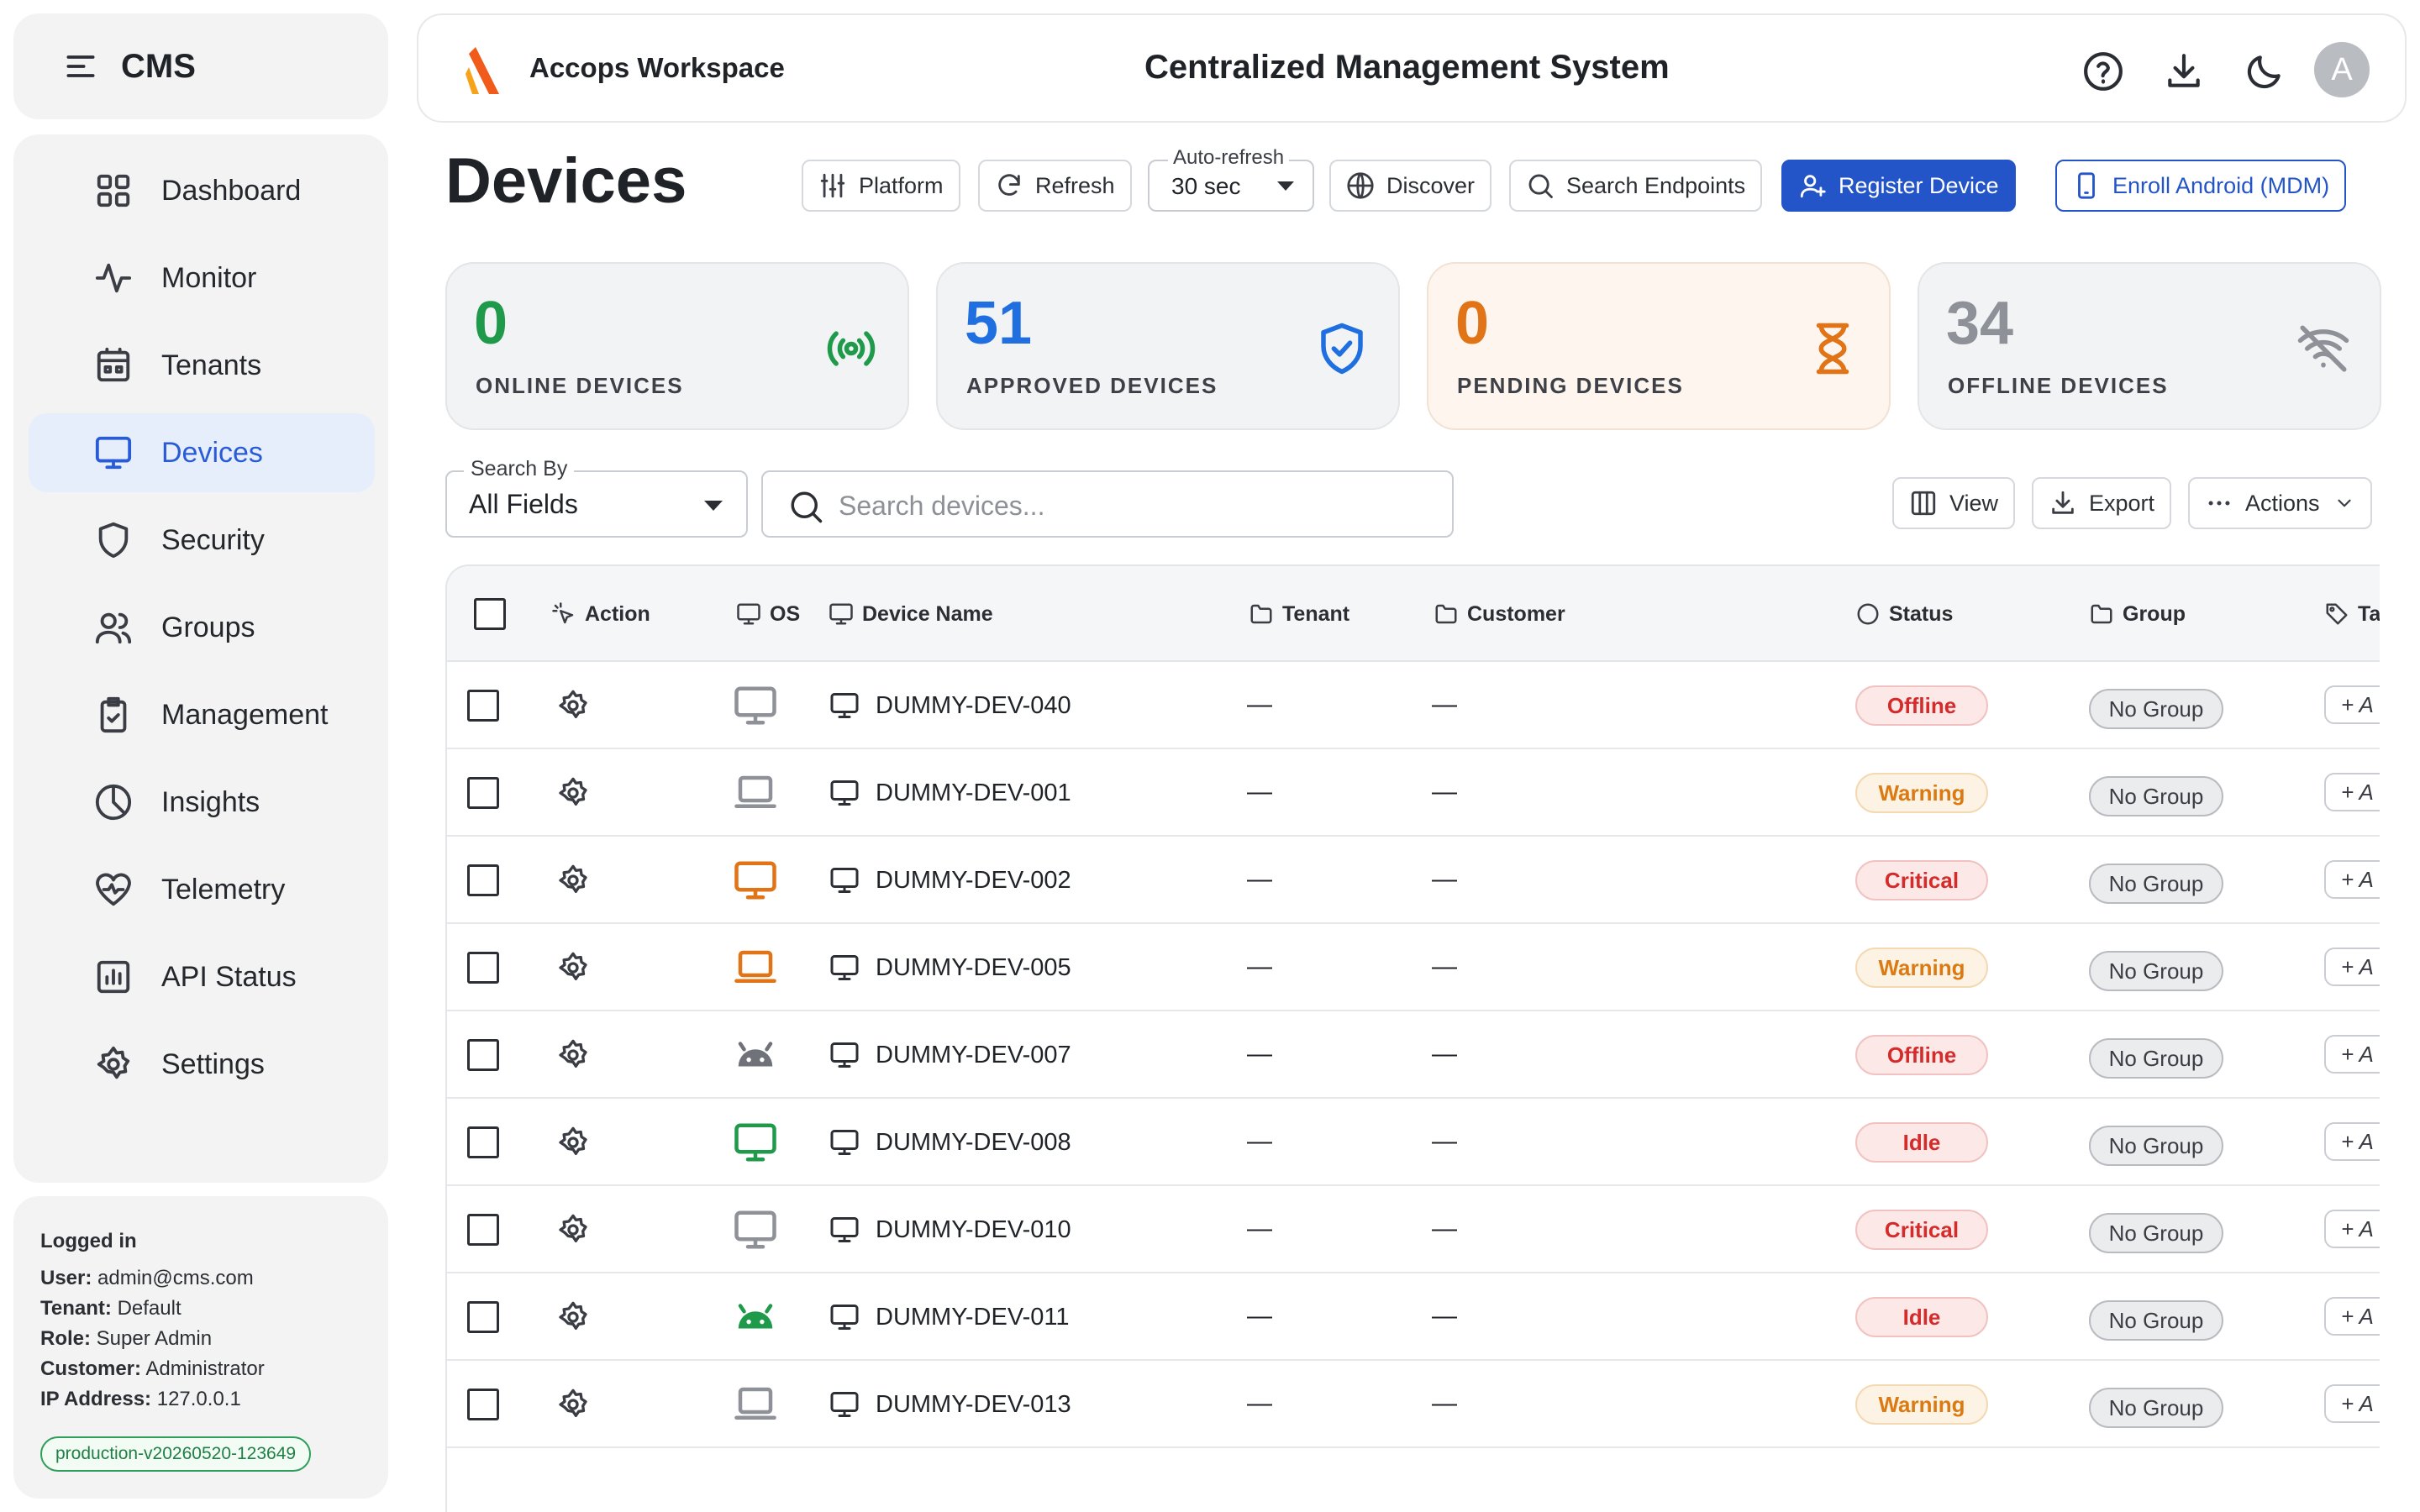  What do you see at coordinates (973, 1055) in the screenshot?
I see `device-name: DUMMY-DEV-007` at bounding box center [973, 1055].